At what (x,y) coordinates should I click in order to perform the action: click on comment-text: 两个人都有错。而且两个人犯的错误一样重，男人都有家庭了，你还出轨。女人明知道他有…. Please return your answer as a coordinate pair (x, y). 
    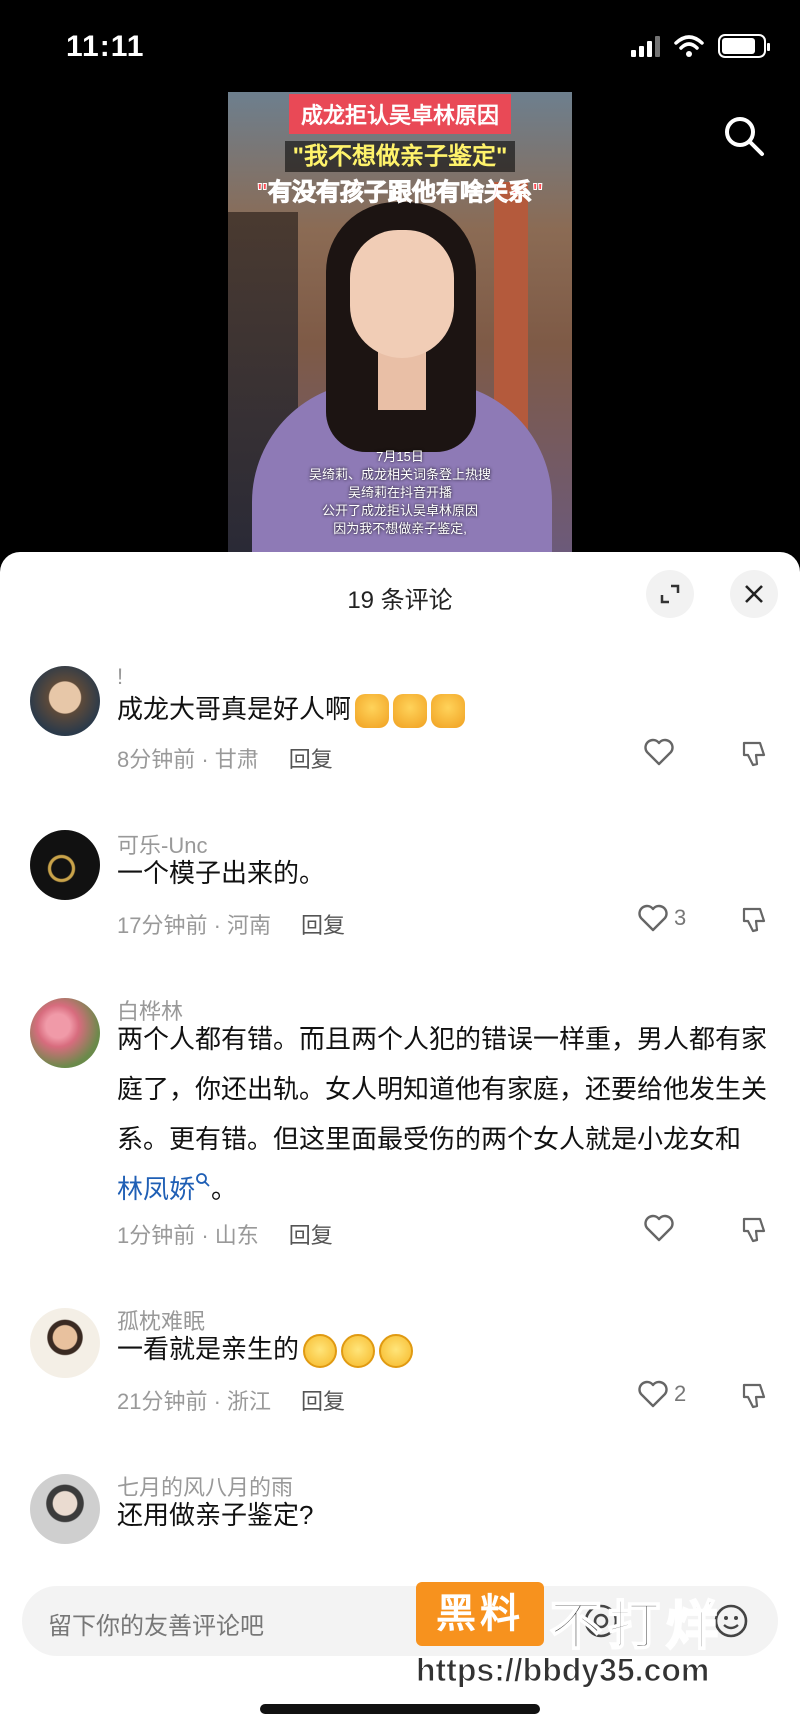
    Looking at the image, I should click on (442, 1114).